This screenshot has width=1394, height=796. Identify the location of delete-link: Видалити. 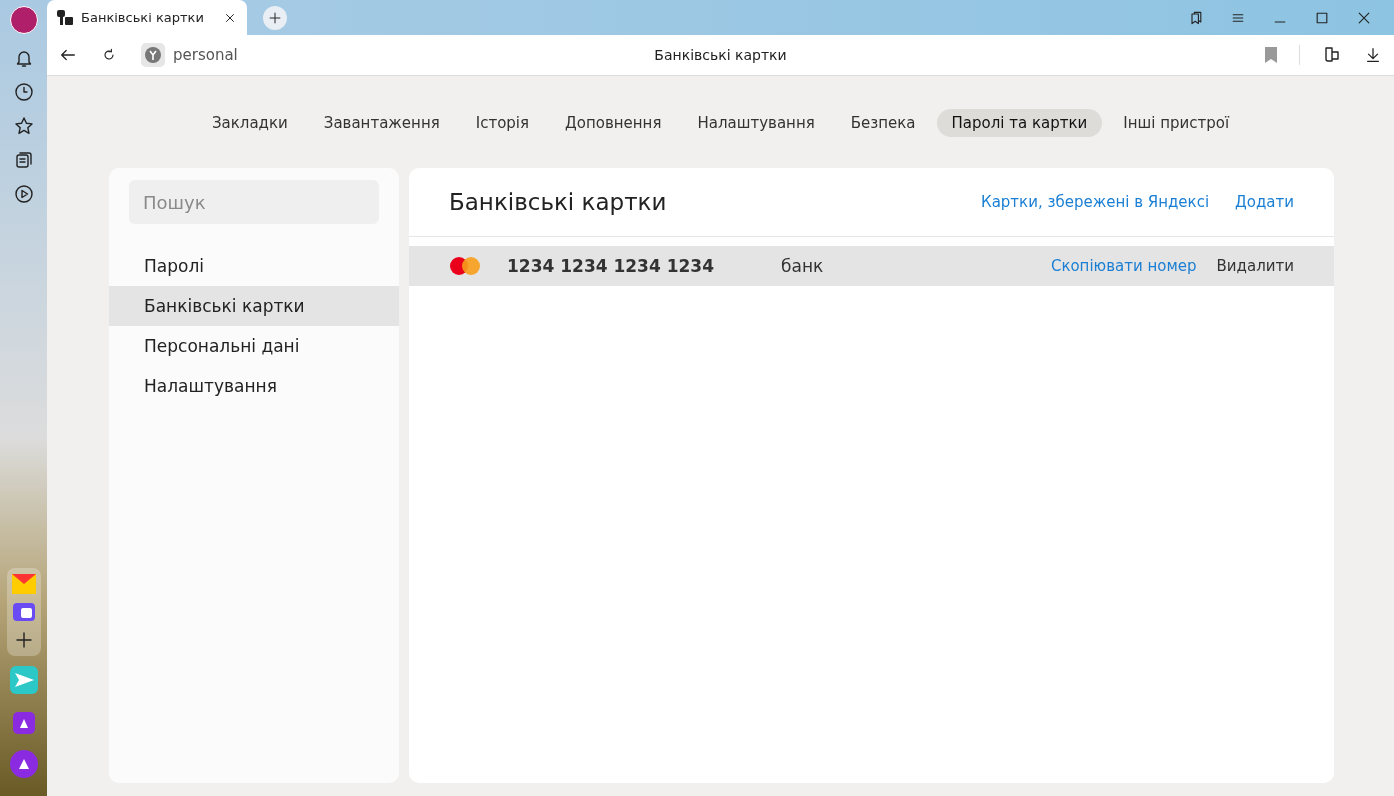
(1255, 266).